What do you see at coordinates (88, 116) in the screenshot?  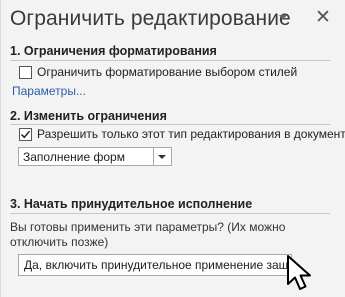 I see `section-editing-title: 2. Изменить ограничения` at bounding box center [88, 116].